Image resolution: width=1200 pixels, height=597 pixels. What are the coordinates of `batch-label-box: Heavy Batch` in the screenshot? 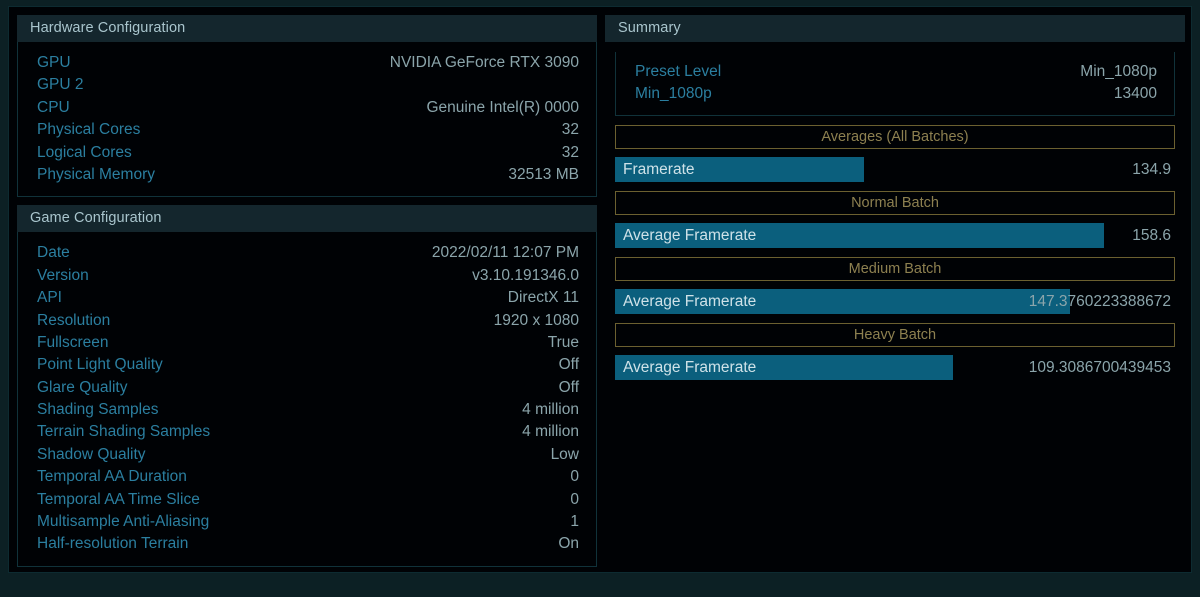 It's located at (895, 334).